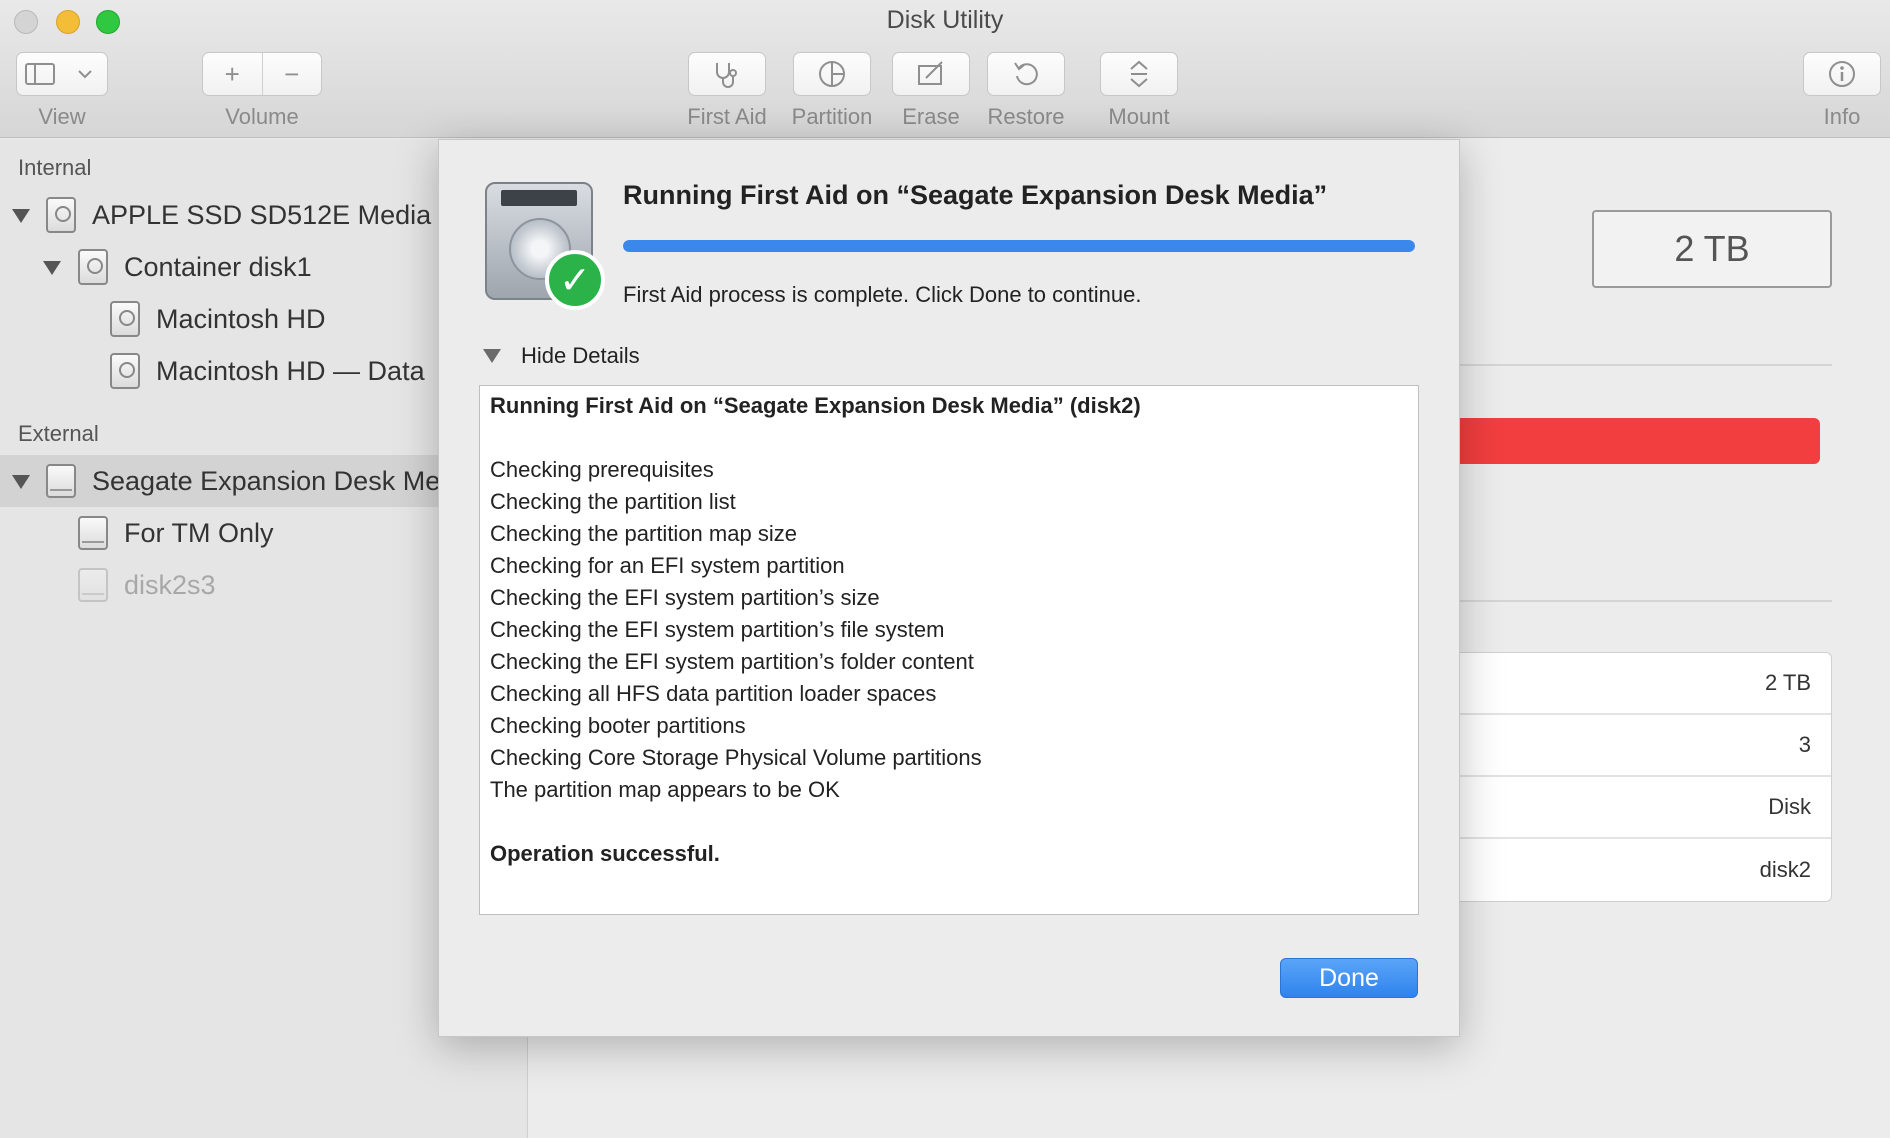 Image resolution: width=1890 pixels, height=1138 pixels. I want to click on info-value: 2 TB, so click(1636, 684).